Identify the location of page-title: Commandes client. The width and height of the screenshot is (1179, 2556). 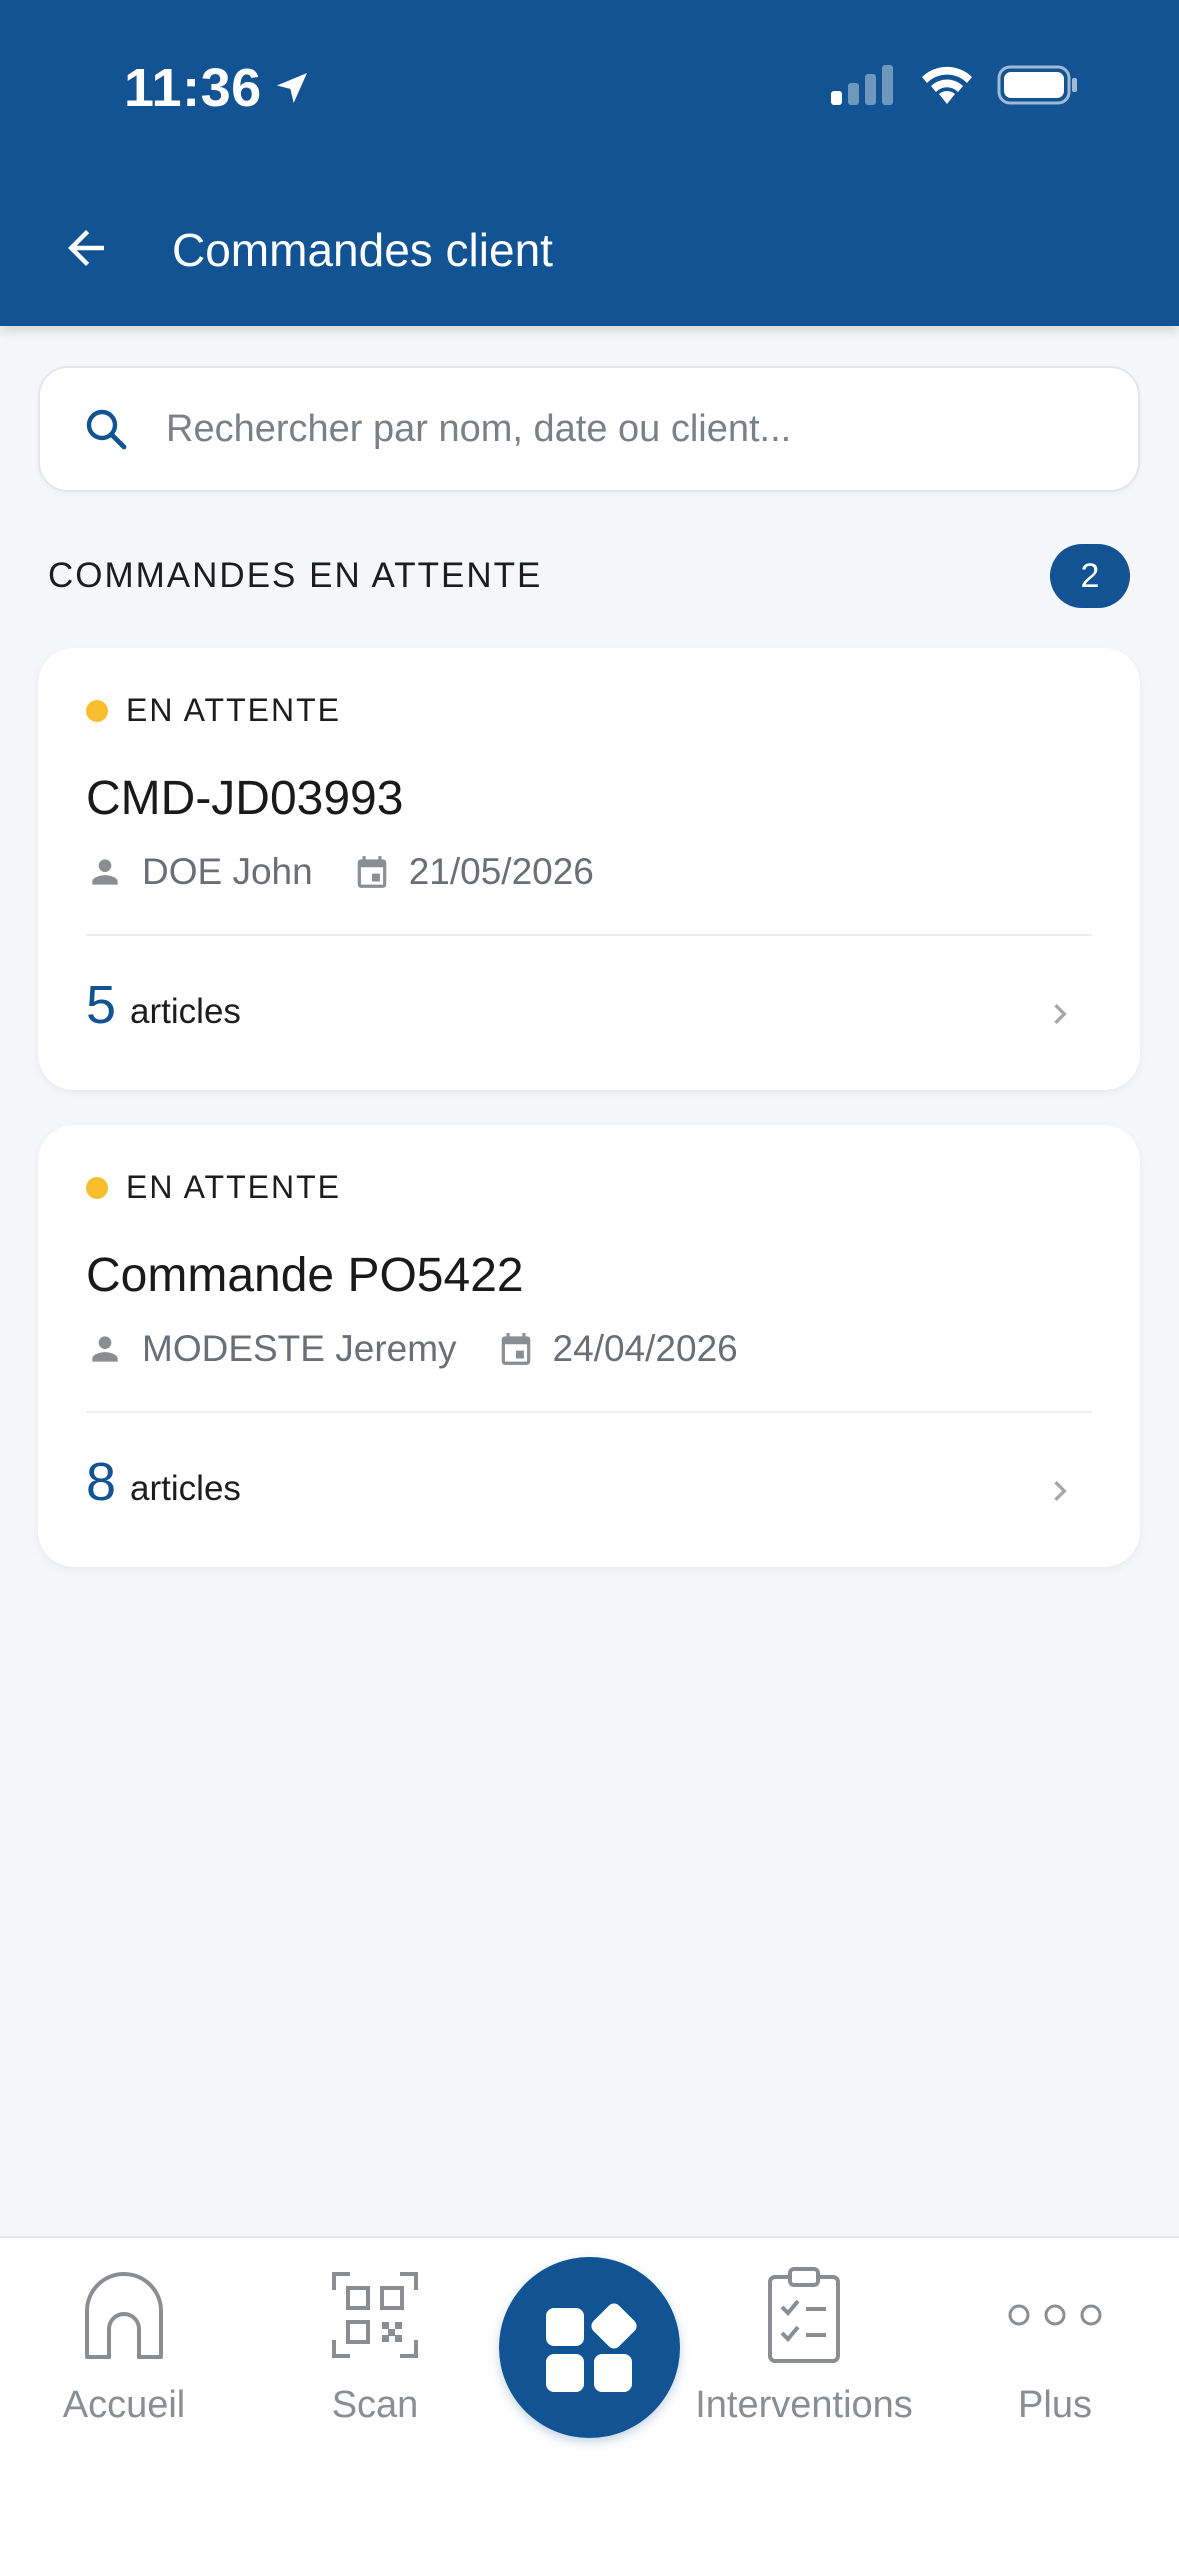
(362, 250).